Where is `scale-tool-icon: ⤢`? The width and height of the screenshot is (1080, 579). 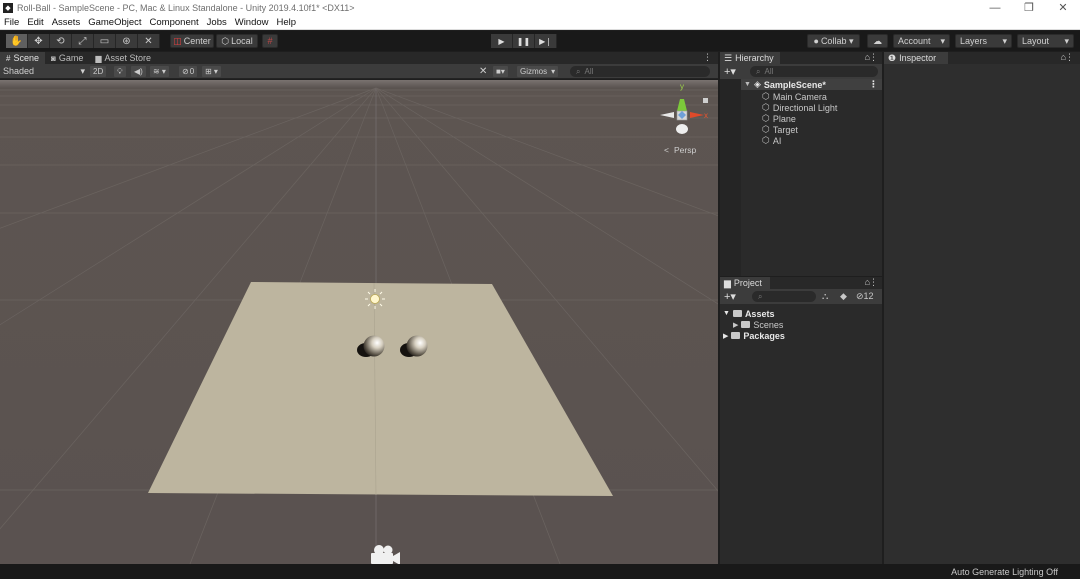 scale-tool-icon: ⤢ is located at coordinates (83, 41).